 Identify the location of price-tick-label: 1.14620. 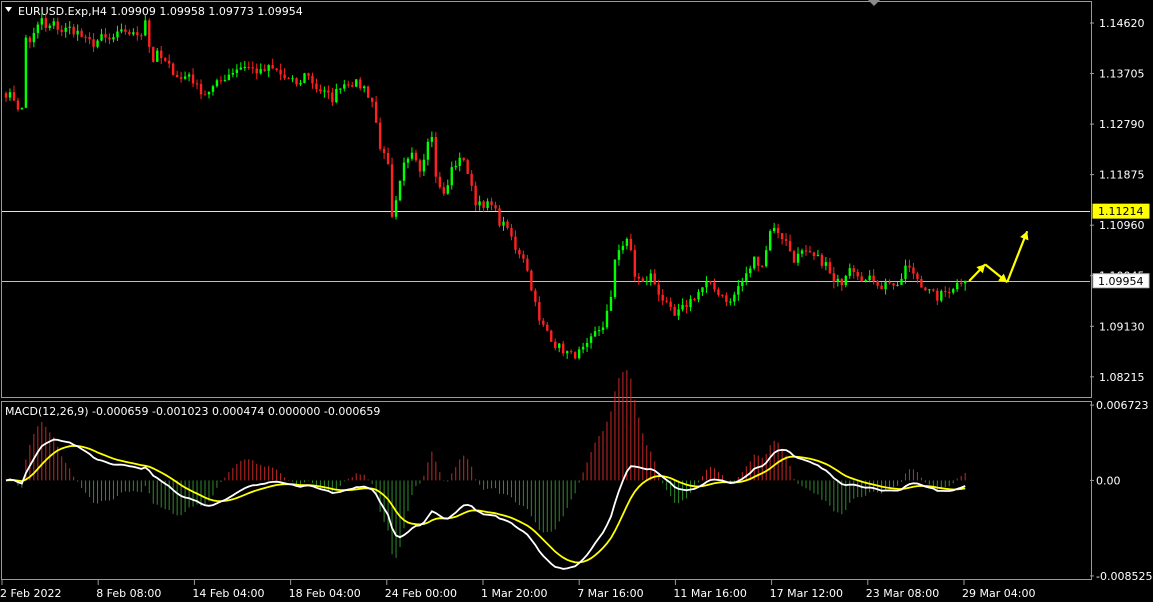
(1122, 23).